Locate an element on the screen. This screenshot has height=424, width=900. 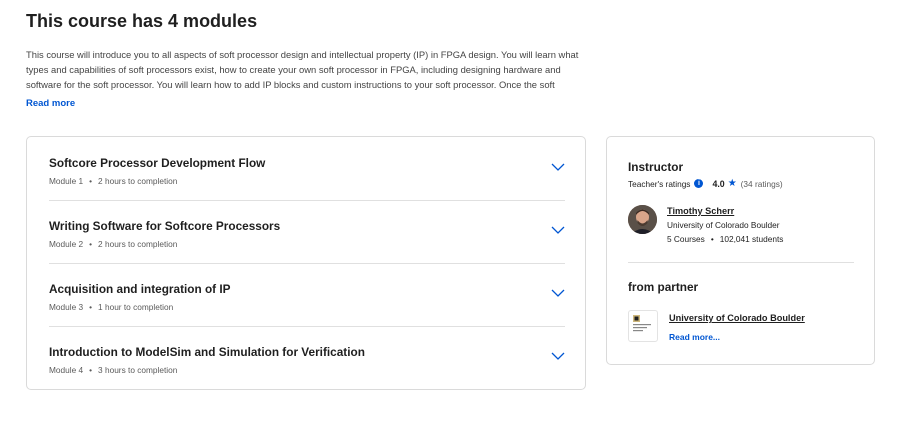
module-meta: Module 4 • 3 hours to completion is located at coordinates (113, 370).